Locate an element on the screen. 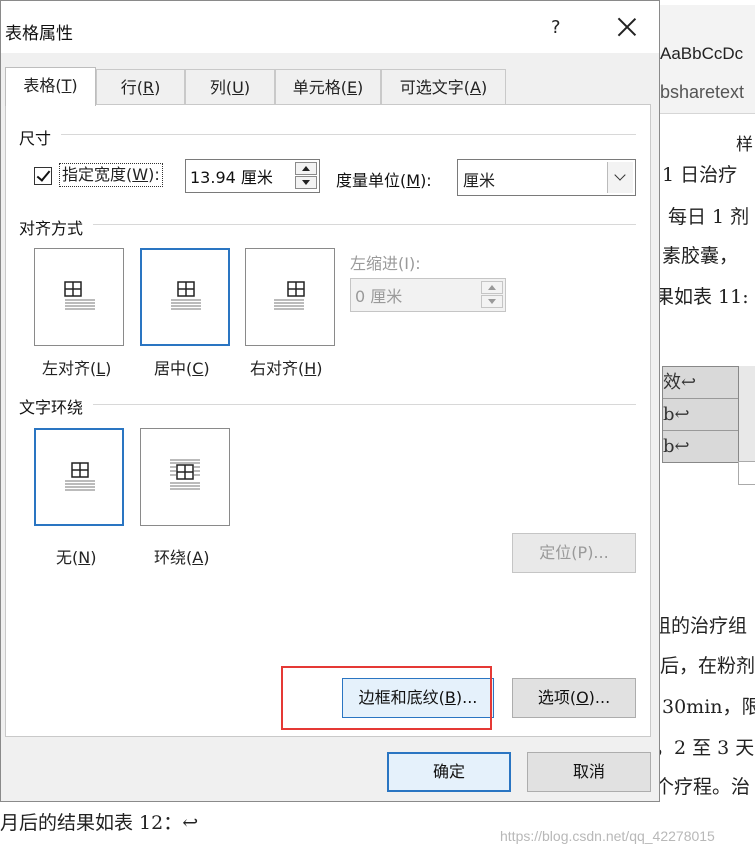  style-preview: AaBbCcDc is located at coordinates (701, 54).